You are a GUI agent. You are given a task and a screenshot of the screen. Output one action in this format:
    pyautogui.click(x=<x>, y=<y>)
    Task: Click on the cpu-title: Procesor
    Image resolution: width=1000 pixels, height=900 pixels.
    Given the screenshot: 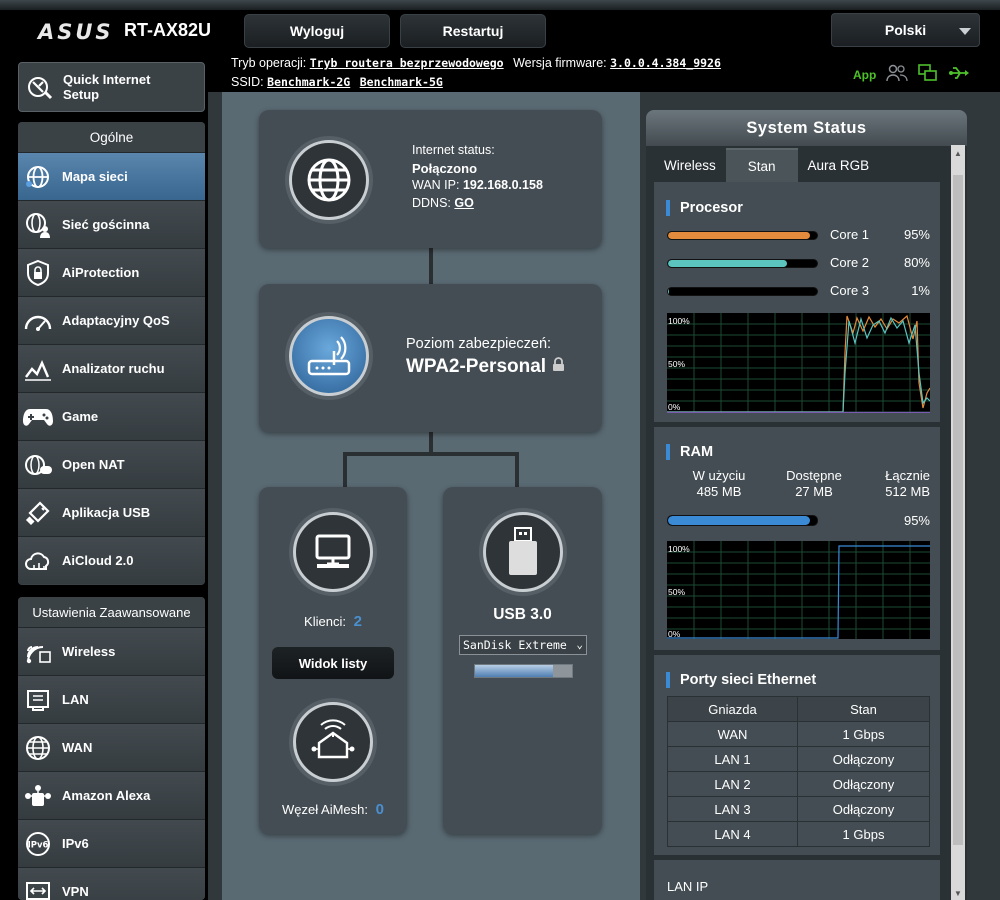 What is the action you would take?
    pyautogui.click(x=704, y=208)
    